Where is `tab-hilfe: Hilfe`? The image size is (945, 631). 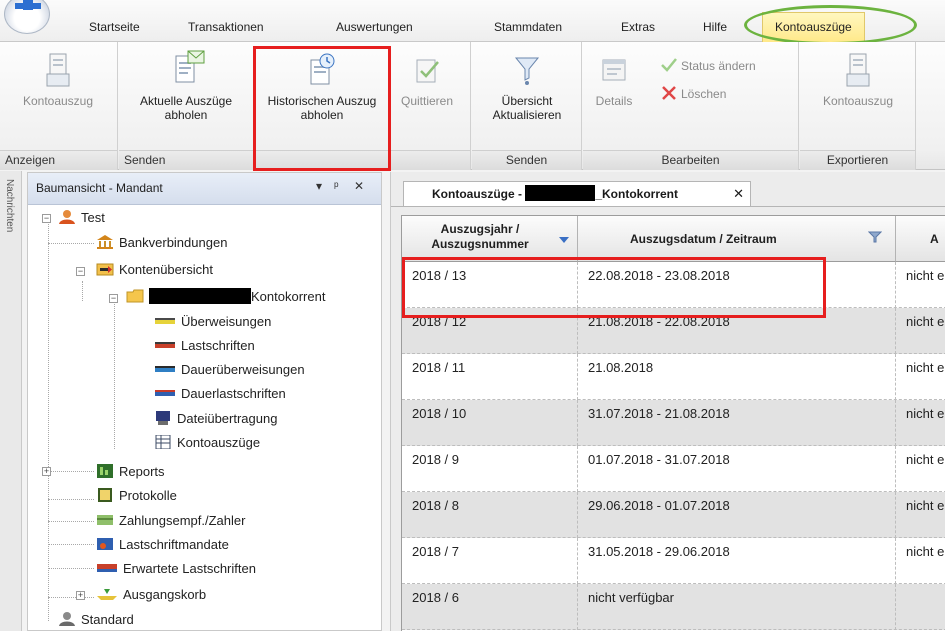
tab-hilfe: Hilfe is located at coordinates (715, 27).